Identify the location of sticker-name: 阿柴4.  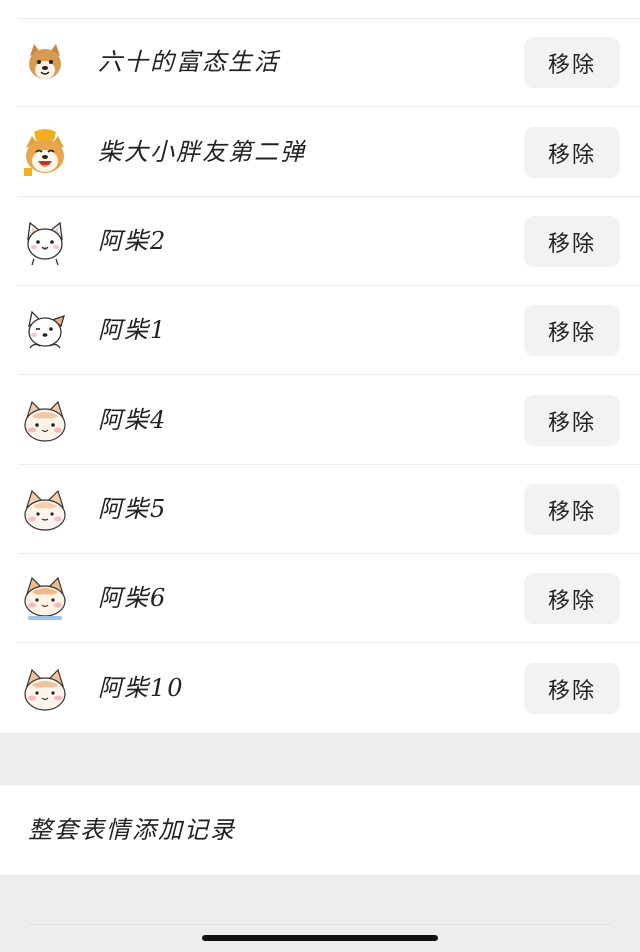
(133, 420).